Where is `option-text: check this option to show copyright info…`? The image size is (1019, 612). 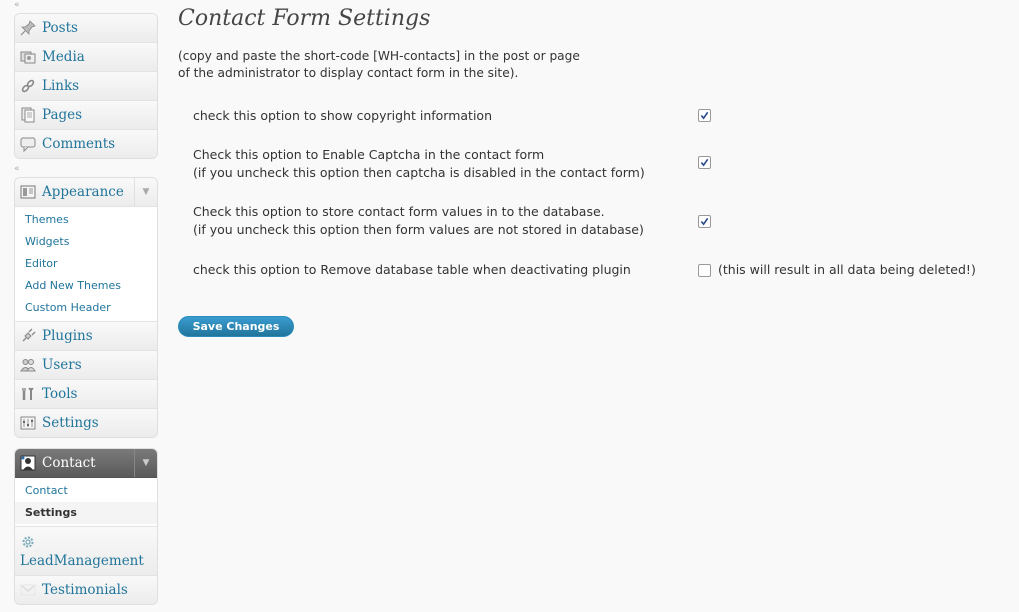
option-text: check this option to show copyright info… is located at coordinates (342, 115).